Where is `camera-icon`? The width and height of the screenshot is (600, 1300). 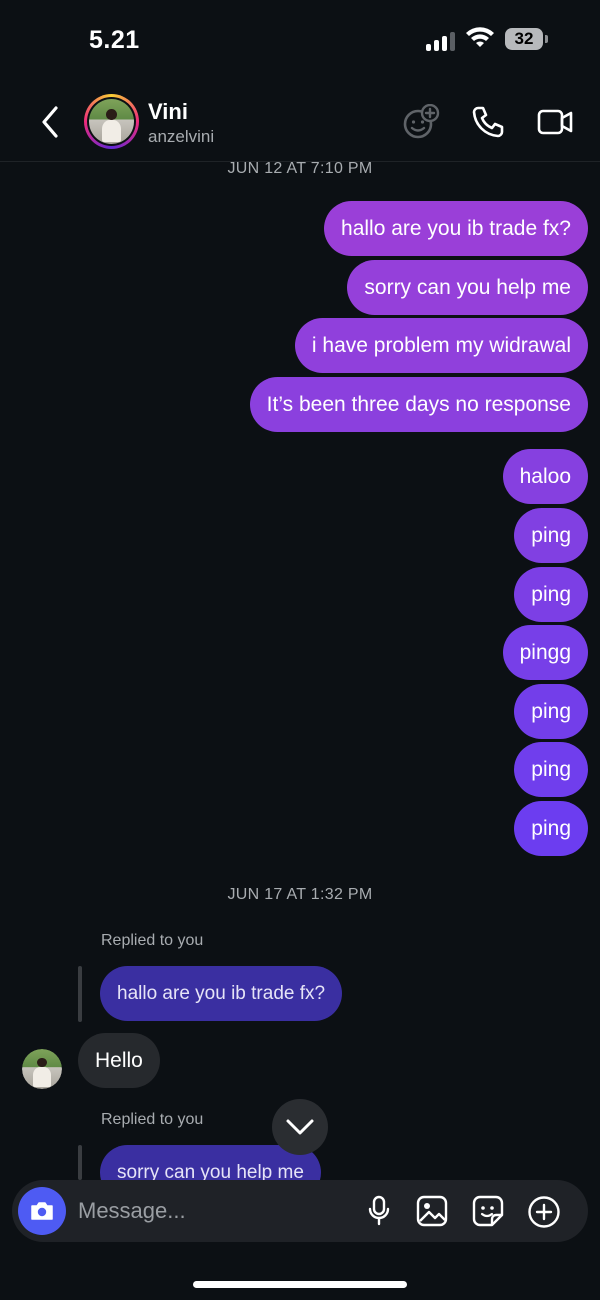
camera-icon is located at coordinates (42, 1211).